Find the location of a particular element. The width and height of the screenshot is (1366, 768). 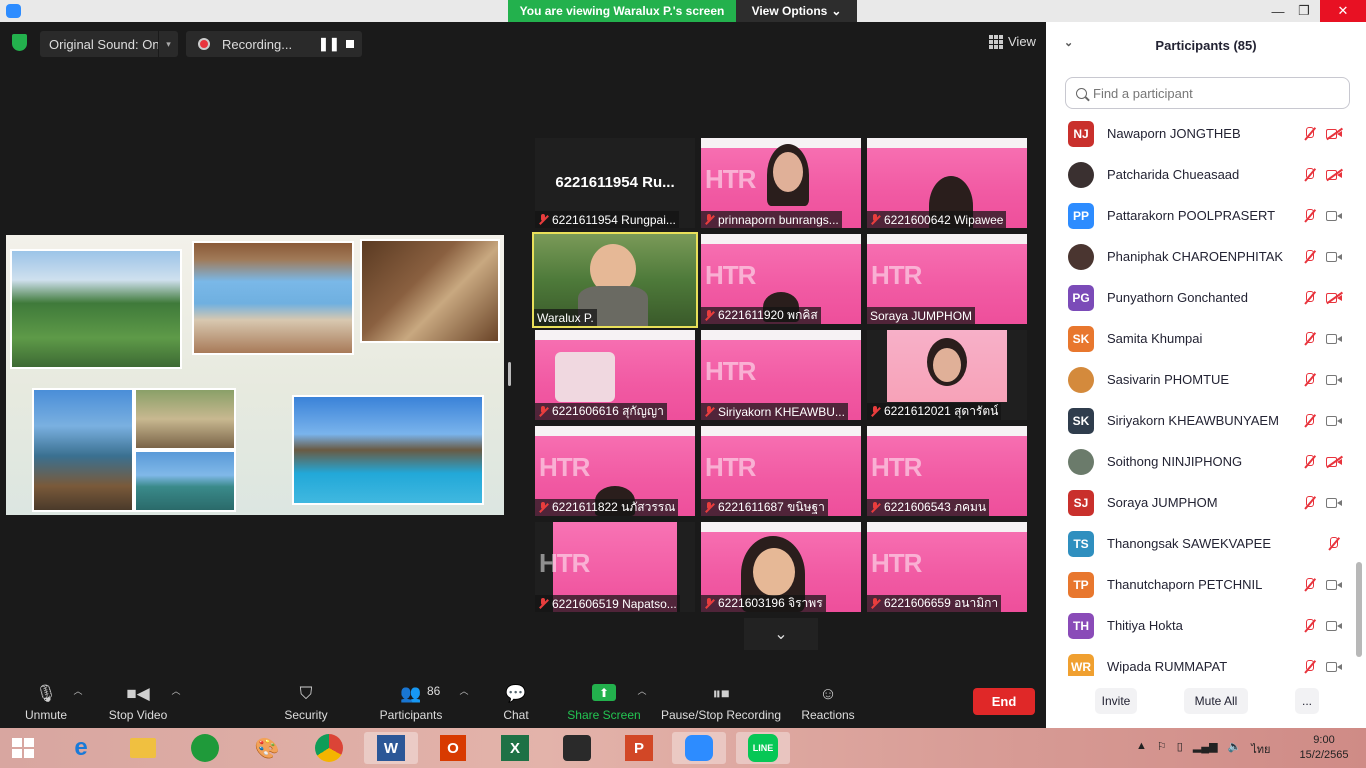

pause-stop-recording-label: Pause/Stop Recording is located at coordinates (721, 715).